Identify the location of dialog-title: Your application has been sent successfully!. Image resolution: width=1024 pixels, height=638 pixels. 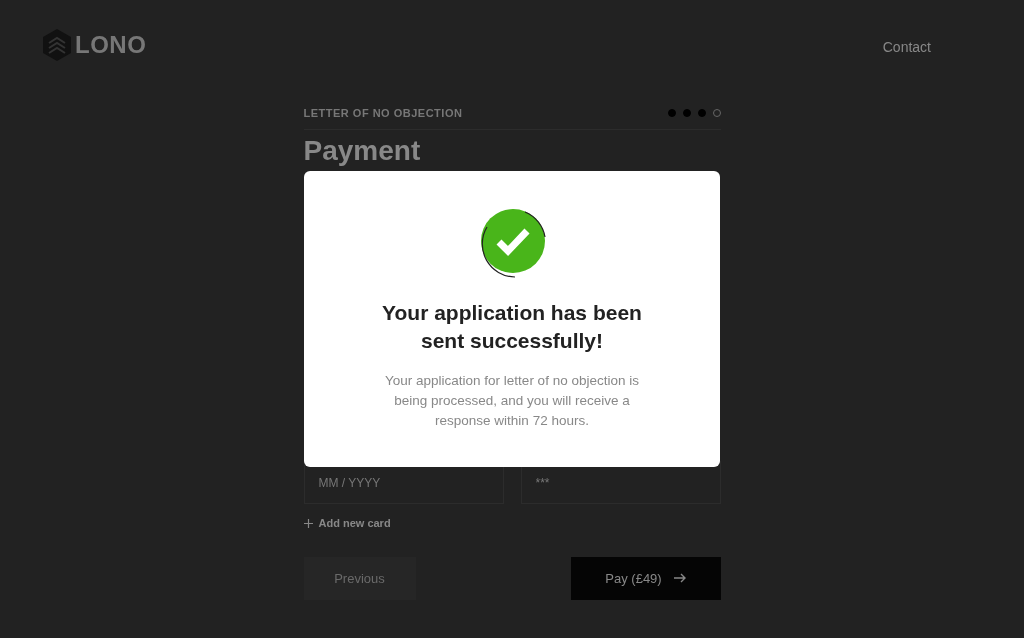
(512, 327).